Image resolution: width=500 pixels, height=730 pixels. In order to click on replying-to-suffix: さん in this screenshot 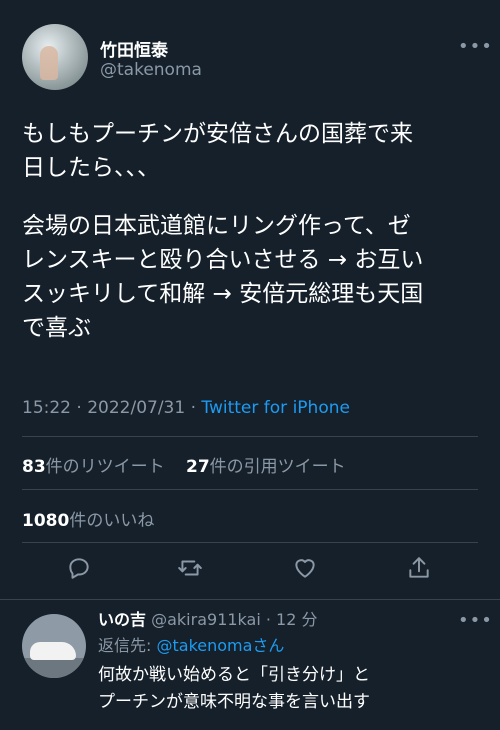, I will do `click(268, 645)`.